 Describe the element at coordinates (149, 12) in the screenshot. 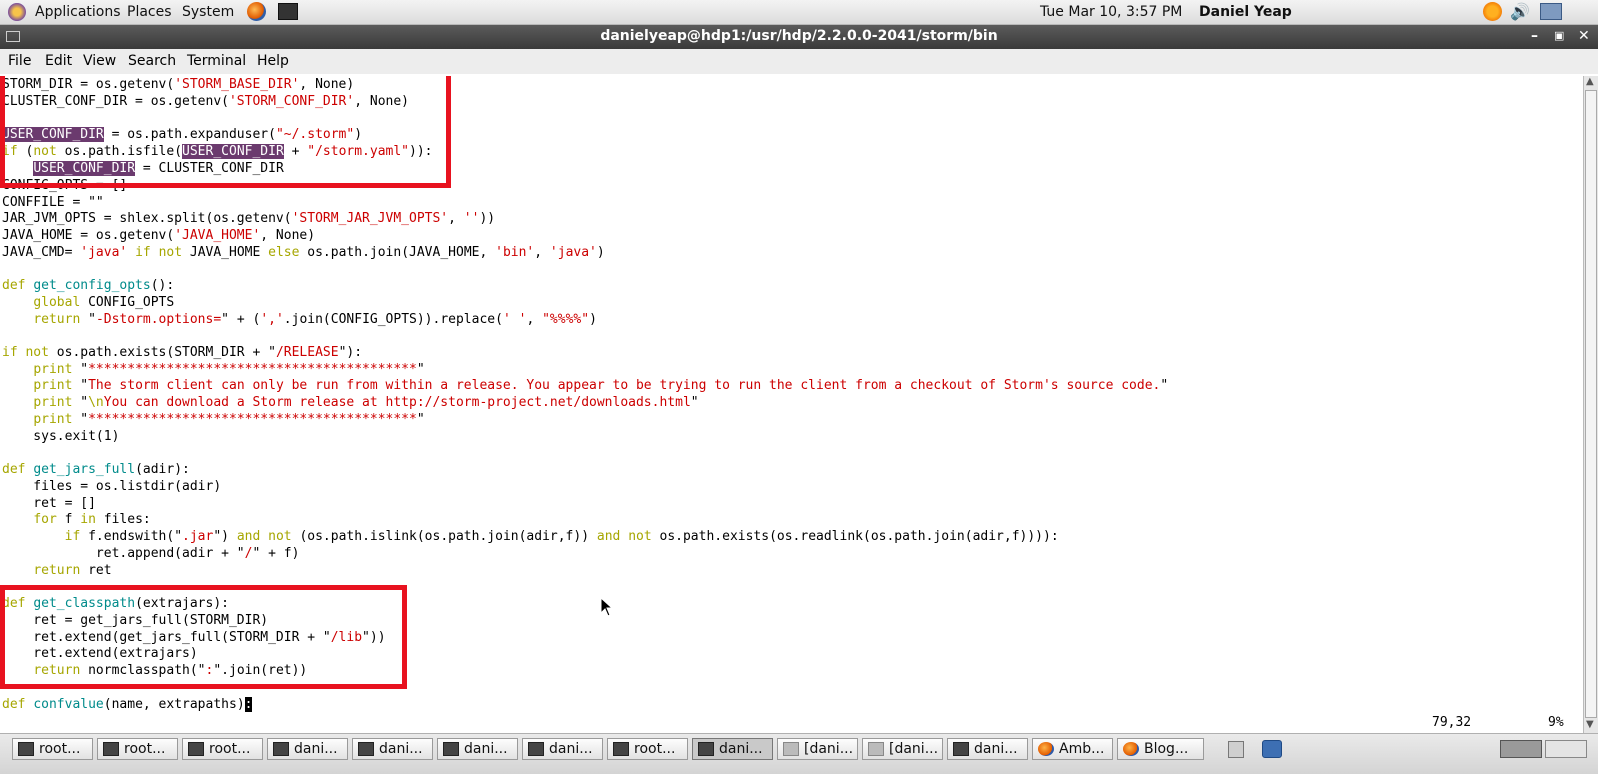

I see `places-menu: Places` at that location.